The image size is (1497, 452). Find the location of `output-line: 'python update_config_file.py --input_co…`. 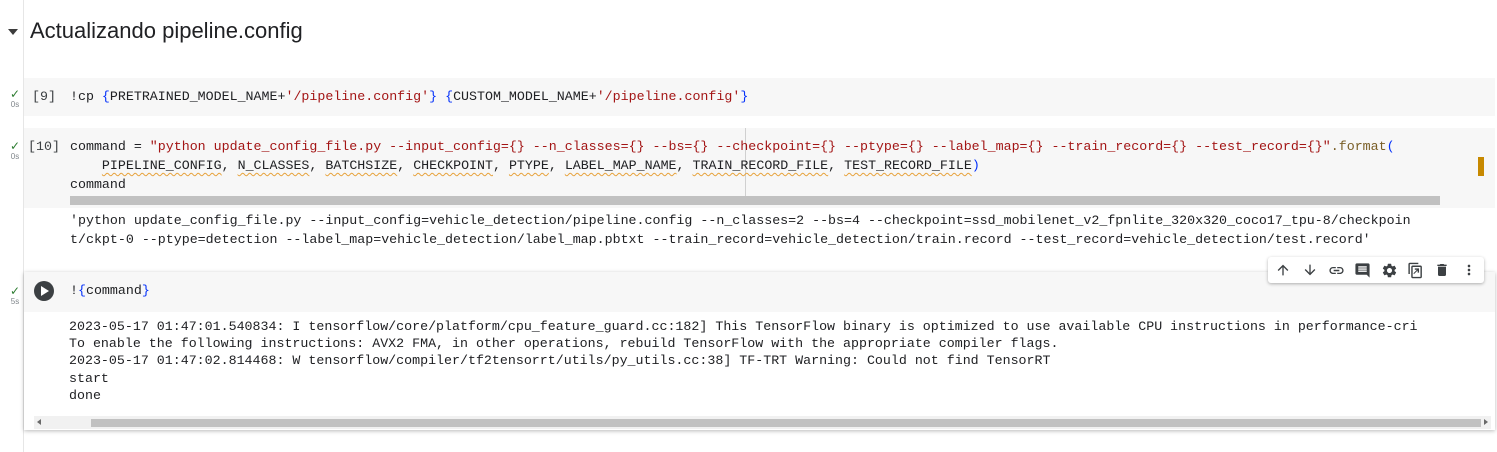

output-line: 'python update_config_file.py --input_co… is located at coordinates (740, 220).